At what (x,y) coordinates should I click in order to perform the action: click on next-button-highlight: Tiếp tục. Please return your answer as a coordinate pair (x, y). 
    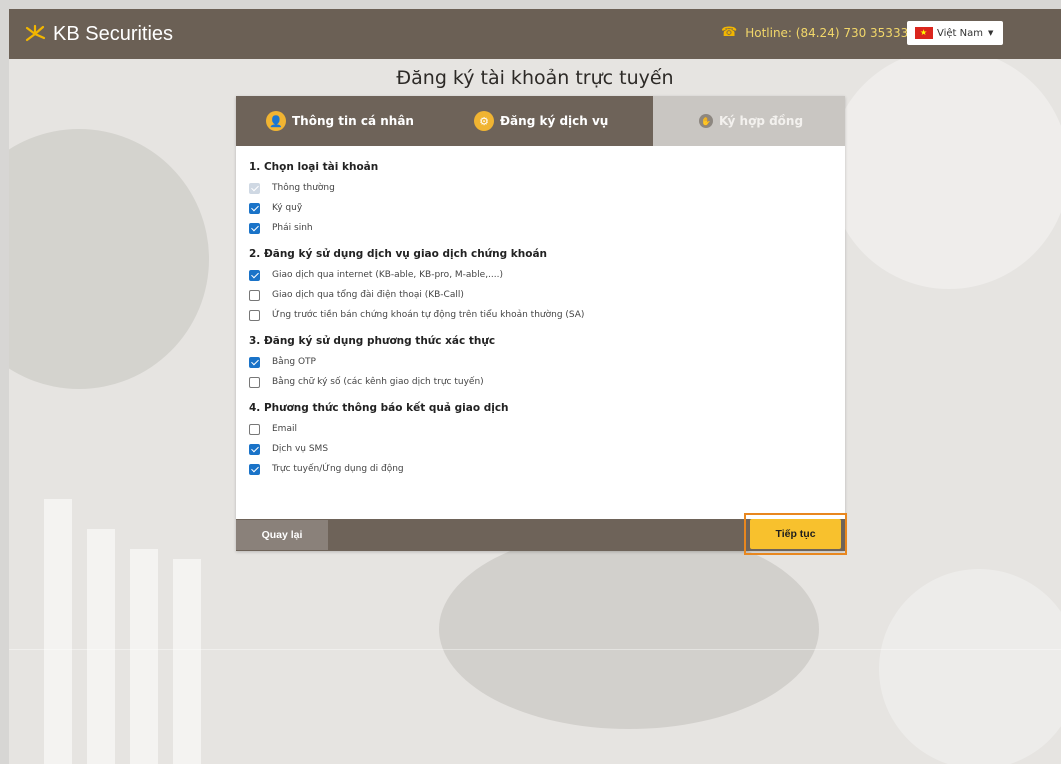
    Looking at the image, I should click on (795, 534).